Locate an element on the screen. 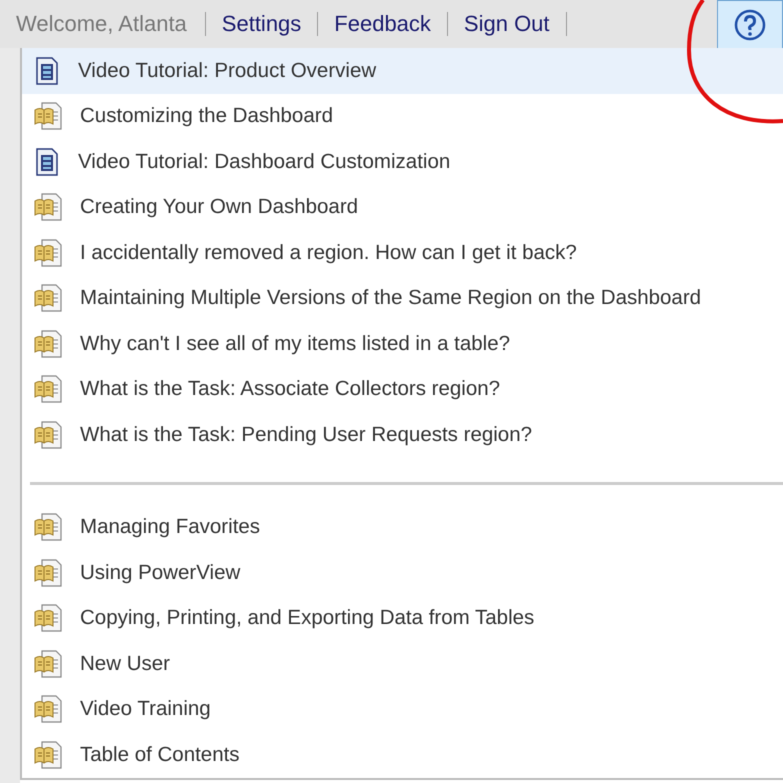  help-menu-item: Using PowerView is located at coordinates (402, 573).